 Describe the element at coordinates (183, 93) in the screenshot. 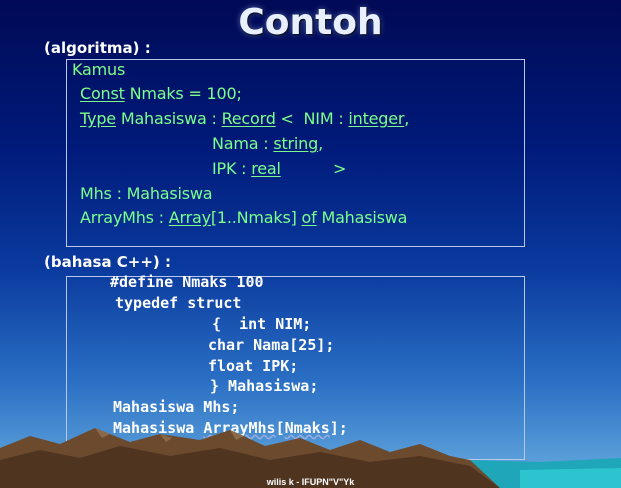

I see `const-rest: Nmaks = 100;` at that location.